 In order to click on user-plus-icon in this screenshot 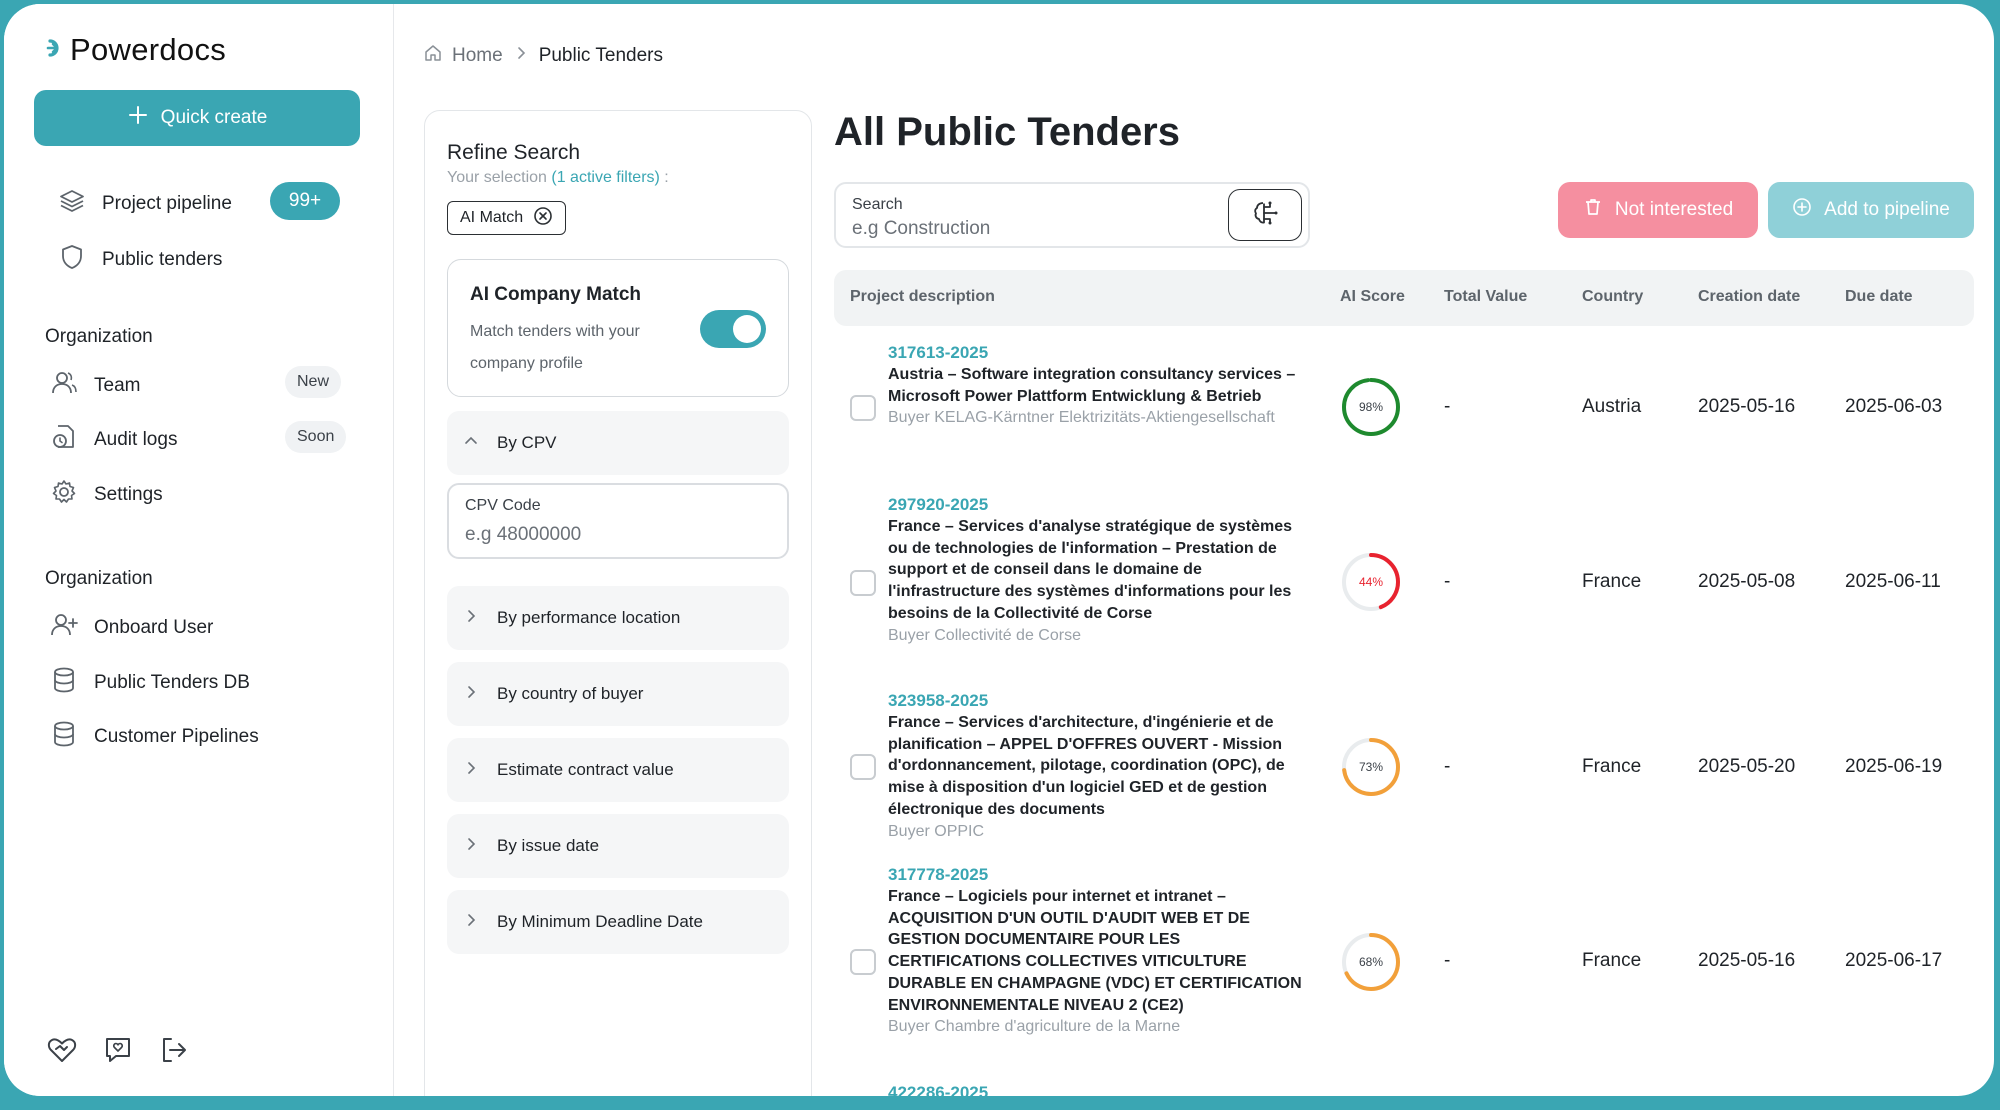, I will do `click(64, 628)`.